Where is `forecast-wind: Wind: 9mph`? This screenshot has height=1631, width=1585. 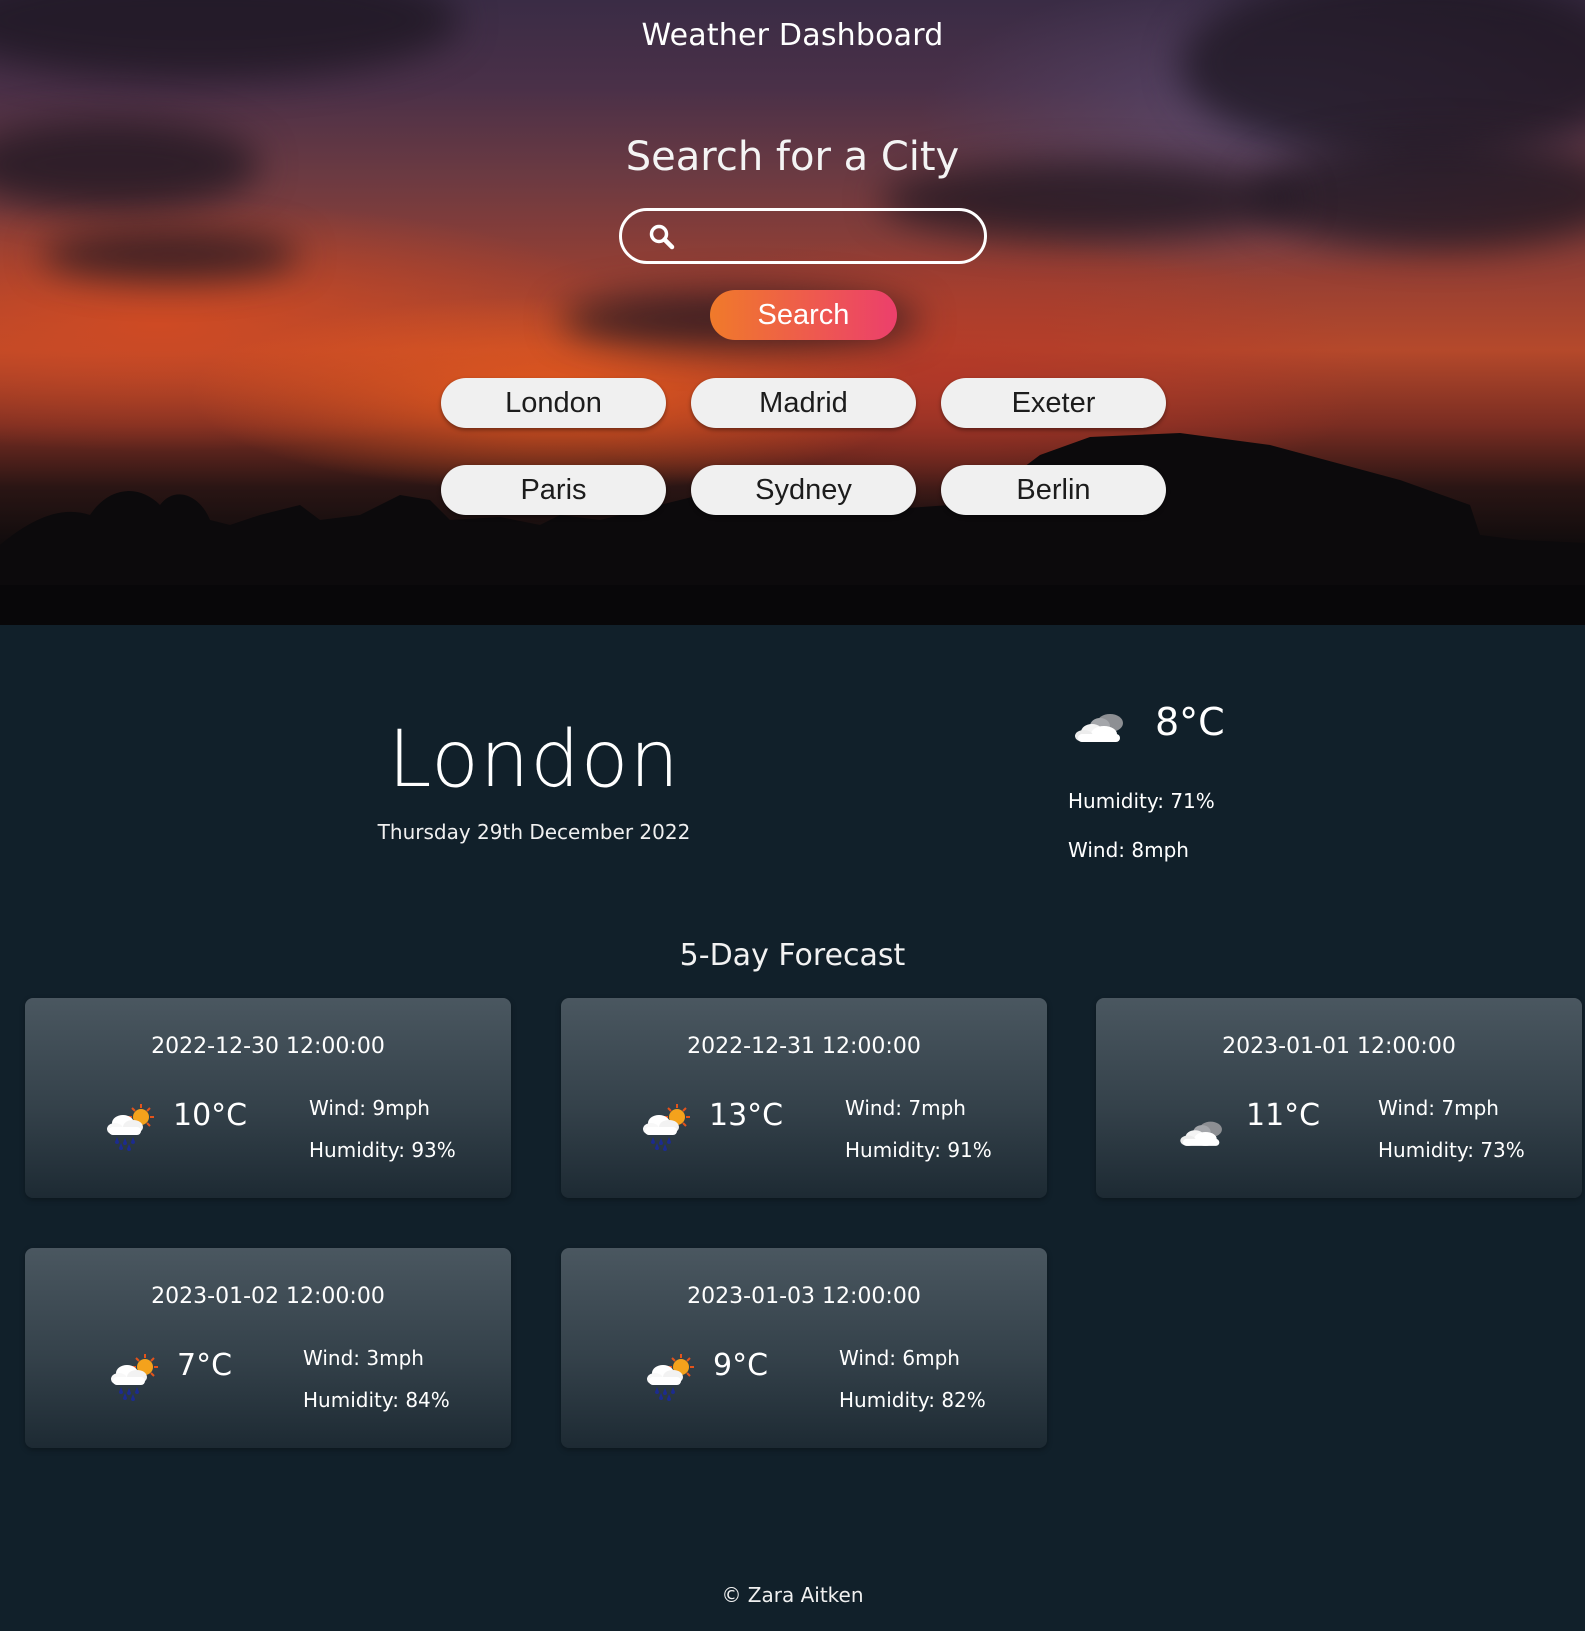
forecast-wind: Wind: 9mph is located at coordinates (369, 1108).